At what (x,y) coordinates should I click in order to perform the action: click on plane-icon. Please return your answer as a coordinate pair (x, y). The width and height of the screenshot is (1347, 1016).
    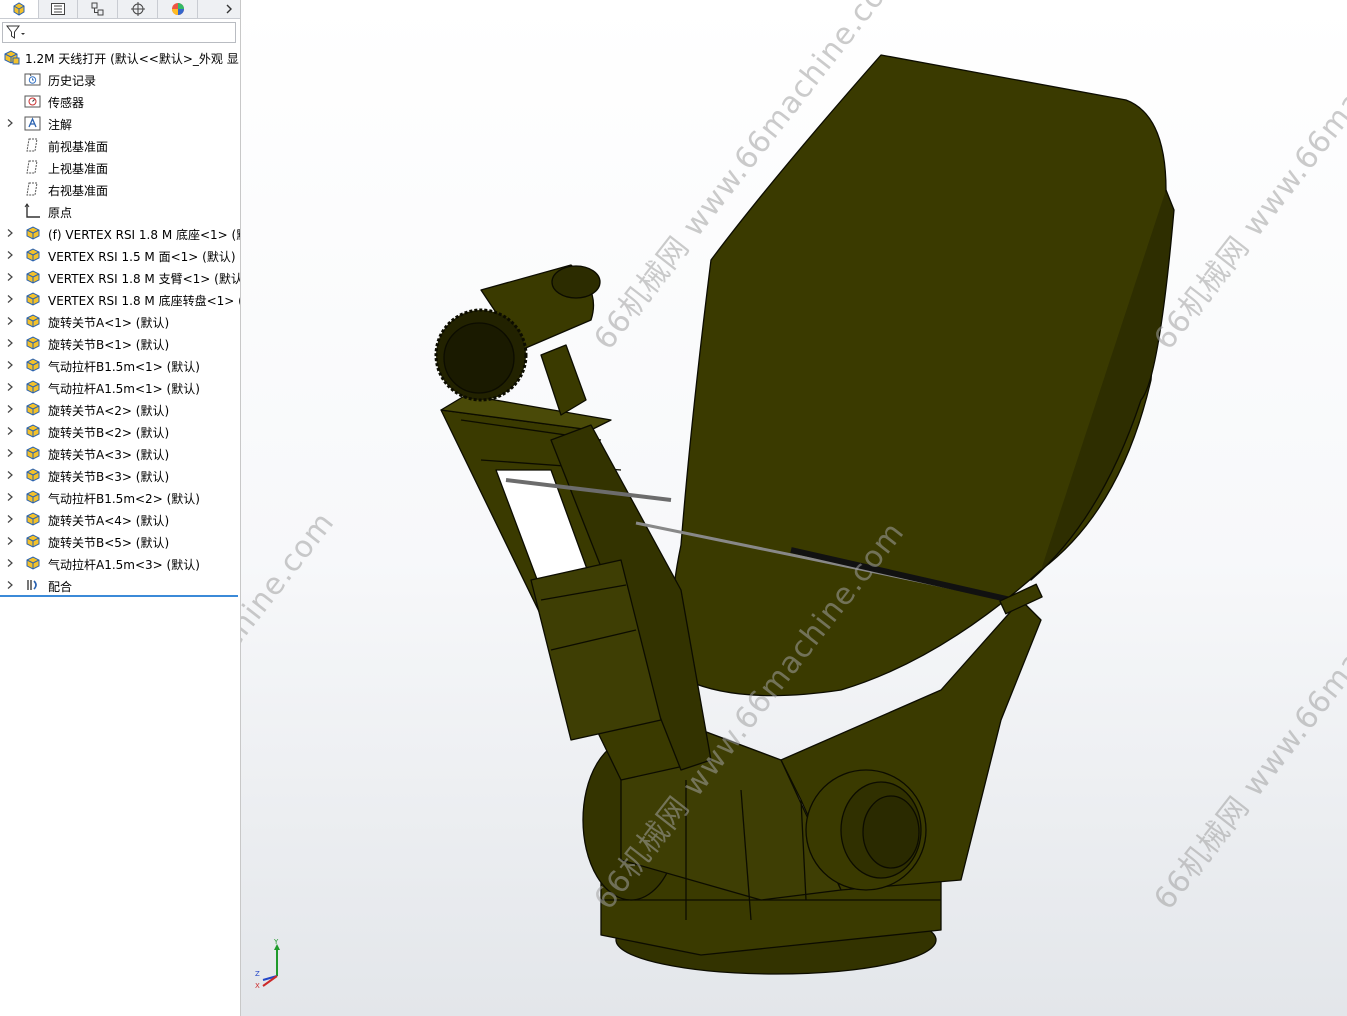
    Looking at the image, I should click on (33, 167).